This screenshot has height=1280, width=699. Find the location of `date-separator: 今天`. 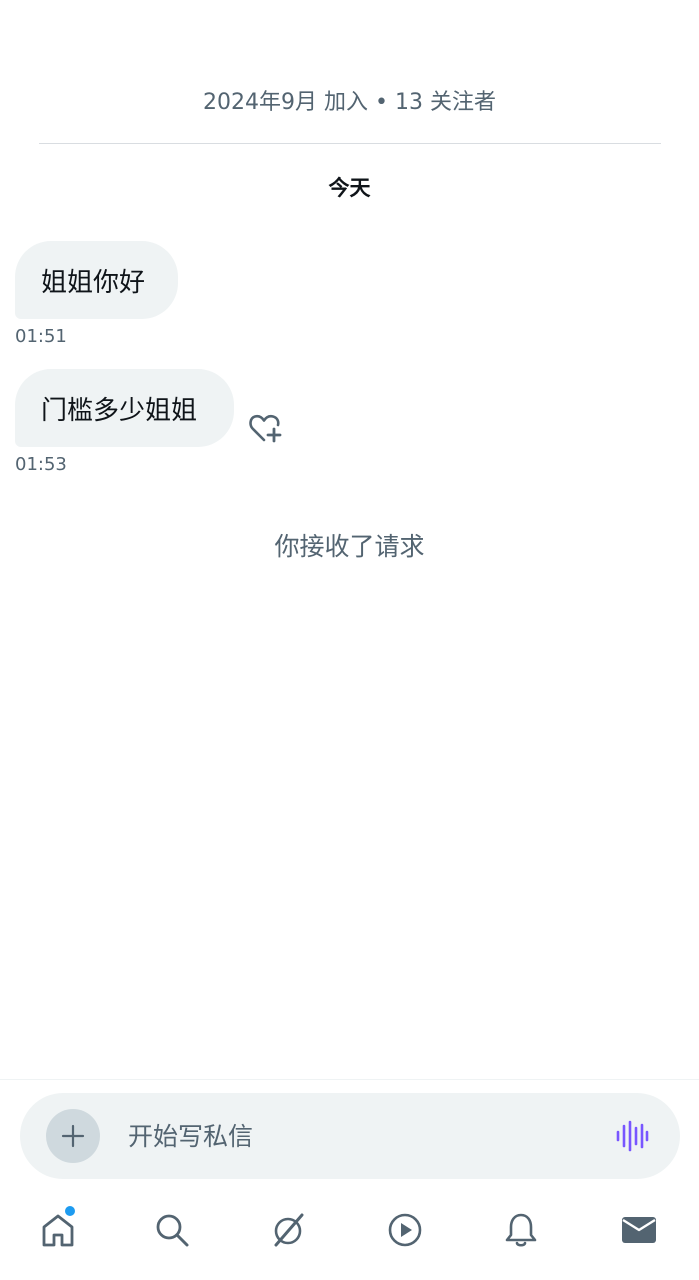

date-separator: 今天 is located at coordinates (349, 188).